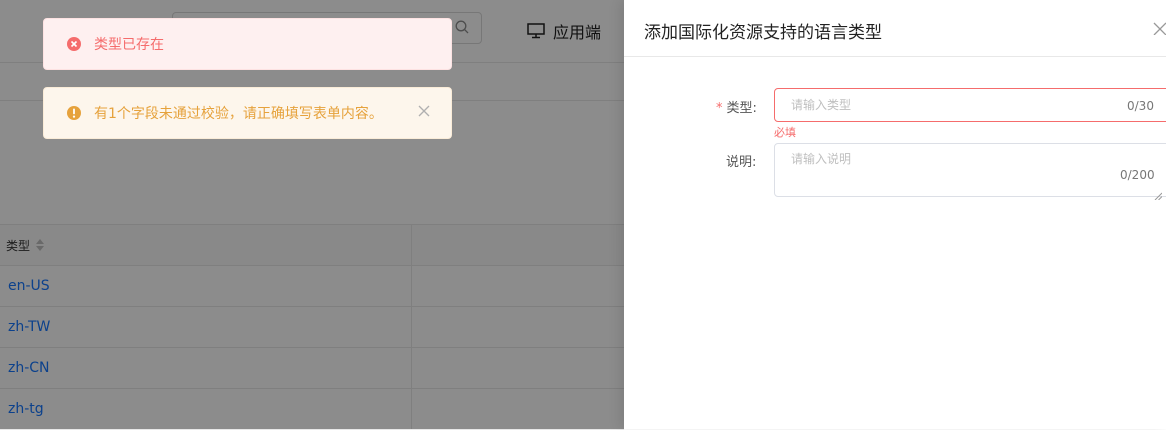  I want to click on error-circle-icon, so click(74, 44).